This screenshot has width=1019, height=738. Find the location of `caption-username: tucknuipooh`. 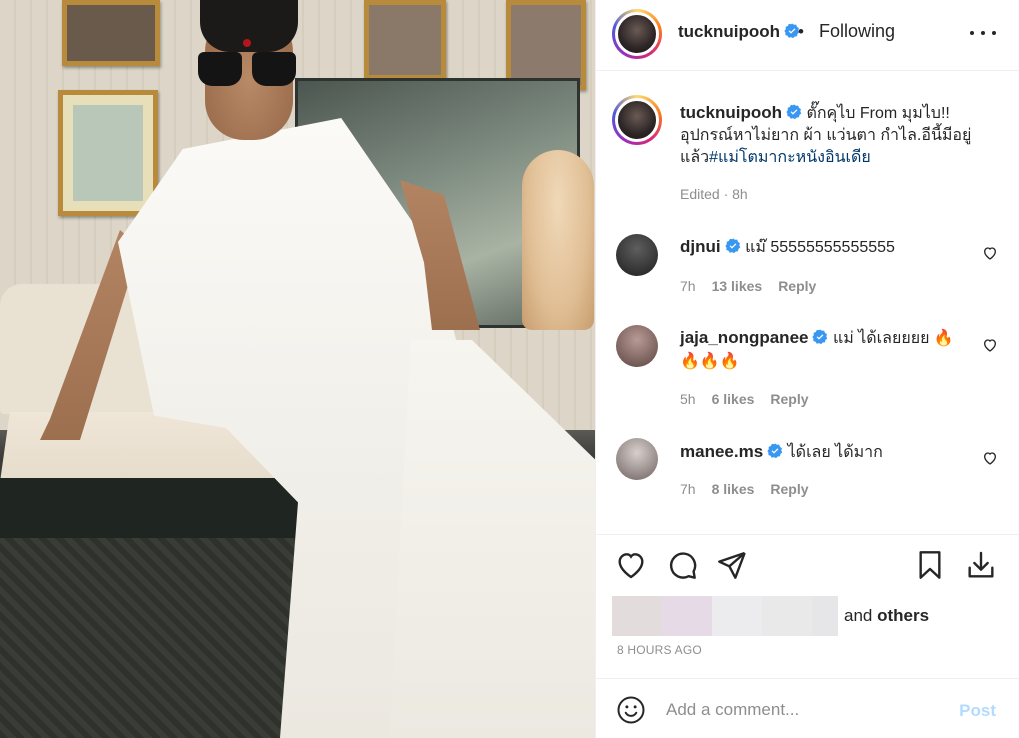

caption-username: tucknuipooh is located at coordinates (741, 112).